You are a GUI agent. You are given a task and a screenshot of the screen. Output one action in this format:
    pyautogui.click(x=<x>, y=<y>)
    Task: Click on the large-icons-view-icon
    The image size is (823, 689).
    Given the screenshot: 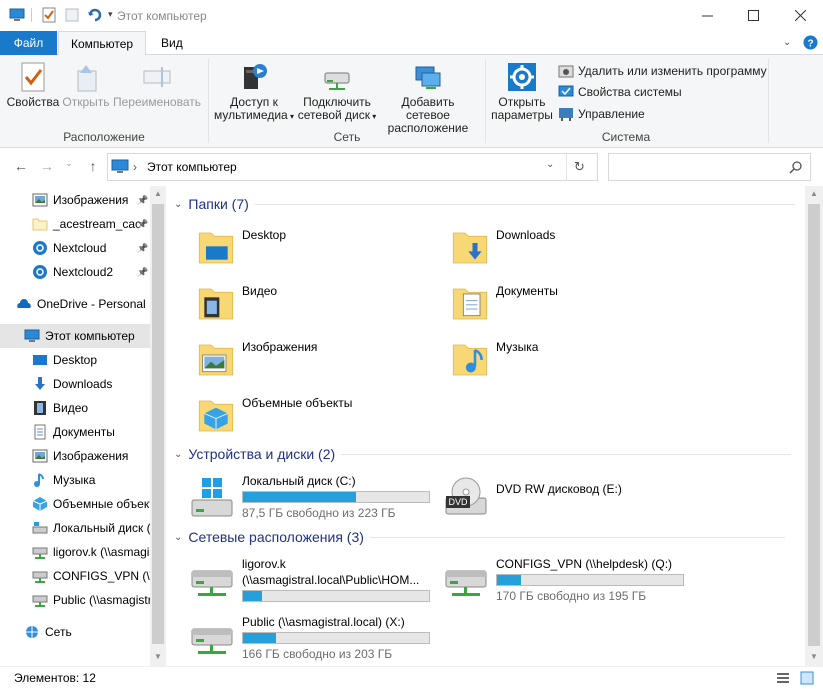 What is the action you would take?
    pyautogui.click(x=807, y=678)
    